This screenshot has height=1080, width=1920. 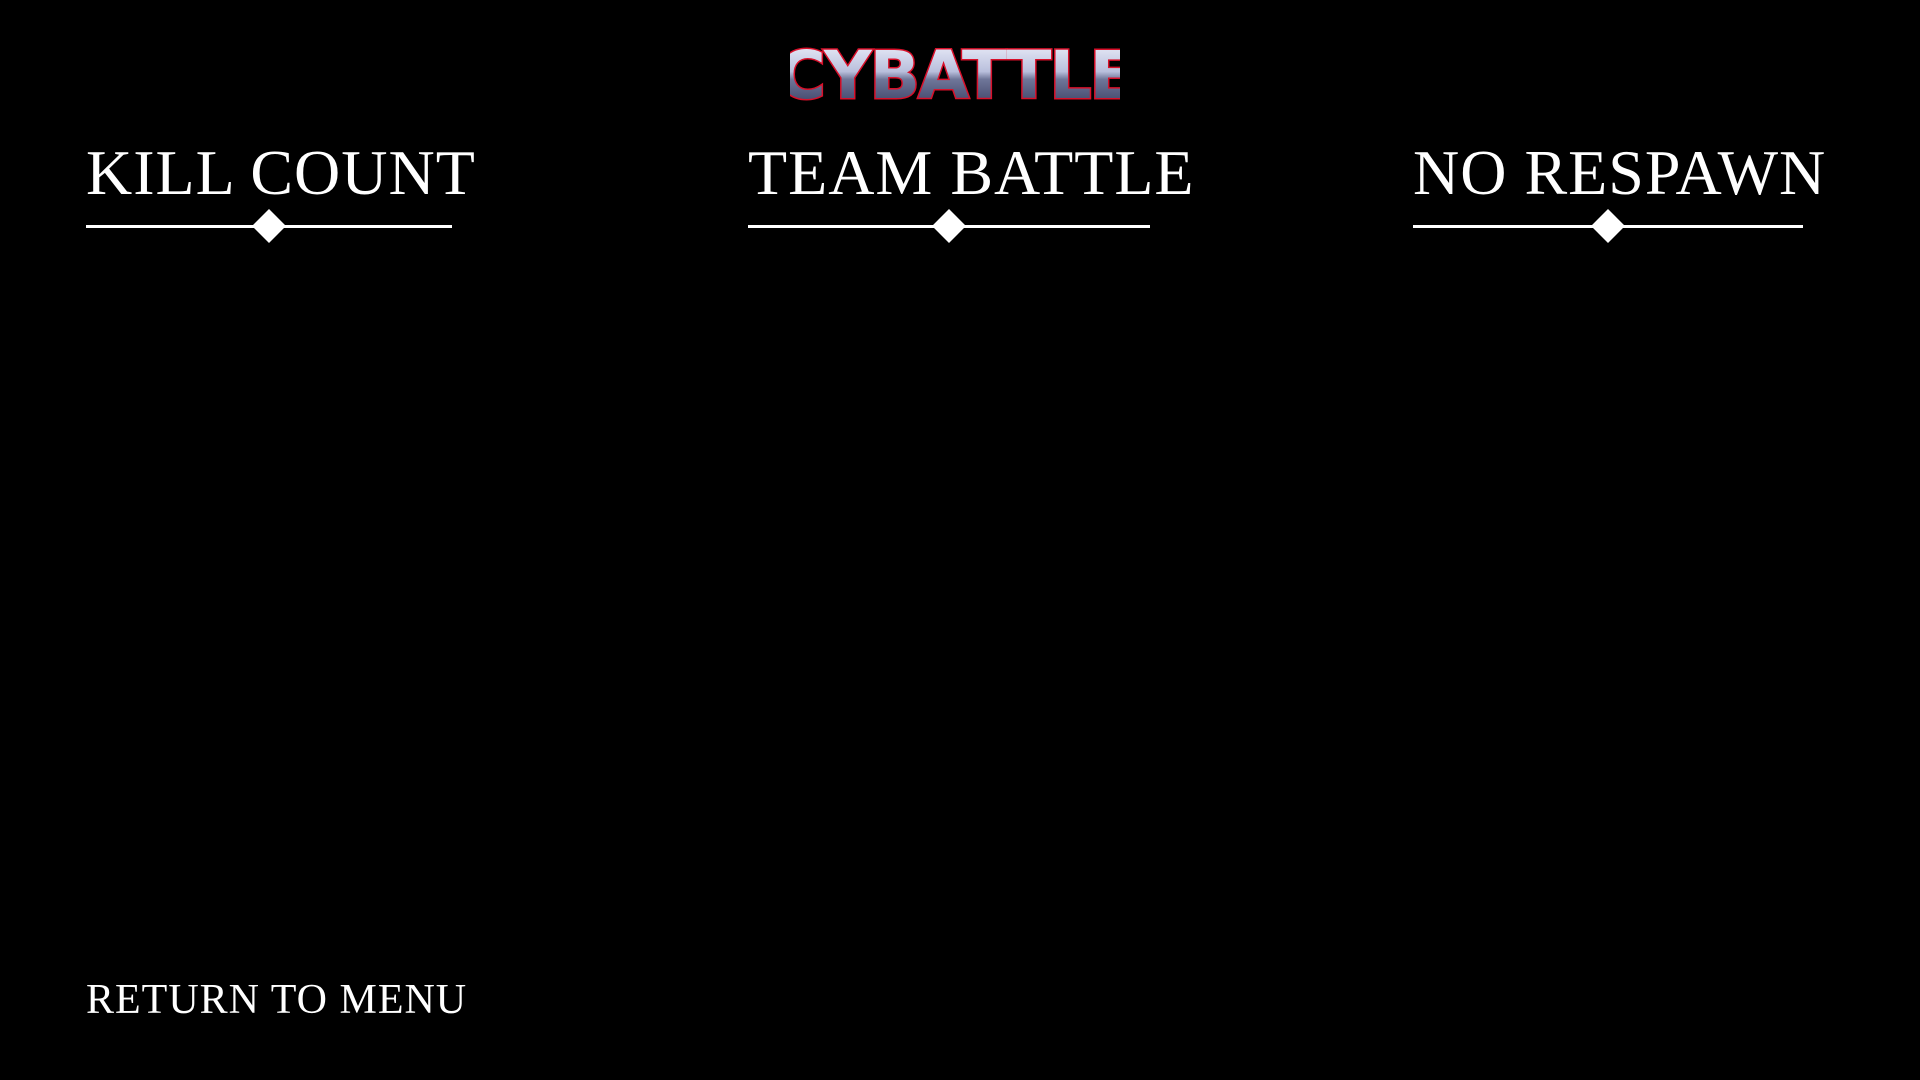 I want to click on cybattle-logo: CYBATTLE, so click(x=955, y=76).